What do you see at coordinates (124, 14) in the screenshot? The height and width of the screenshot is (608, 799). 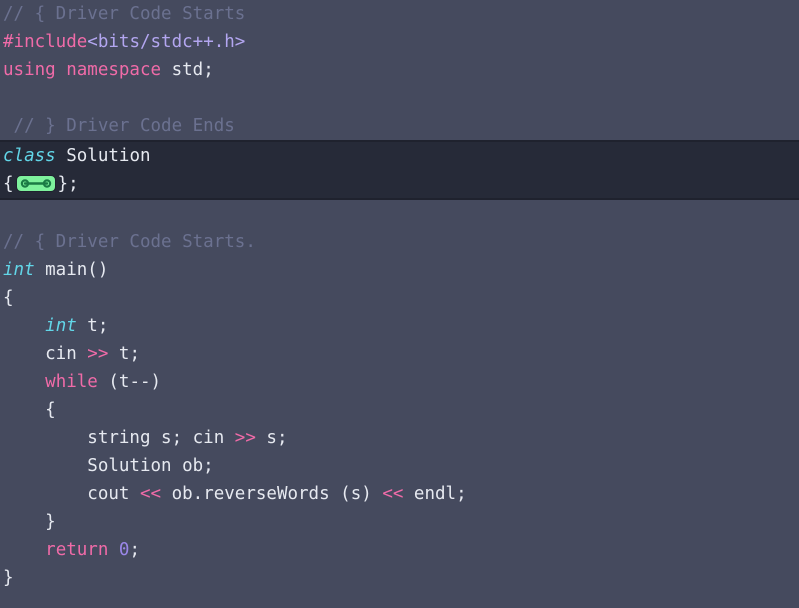 I see `code-token-comment: // { Driver Code Starts` at bounding box center [124, 14].